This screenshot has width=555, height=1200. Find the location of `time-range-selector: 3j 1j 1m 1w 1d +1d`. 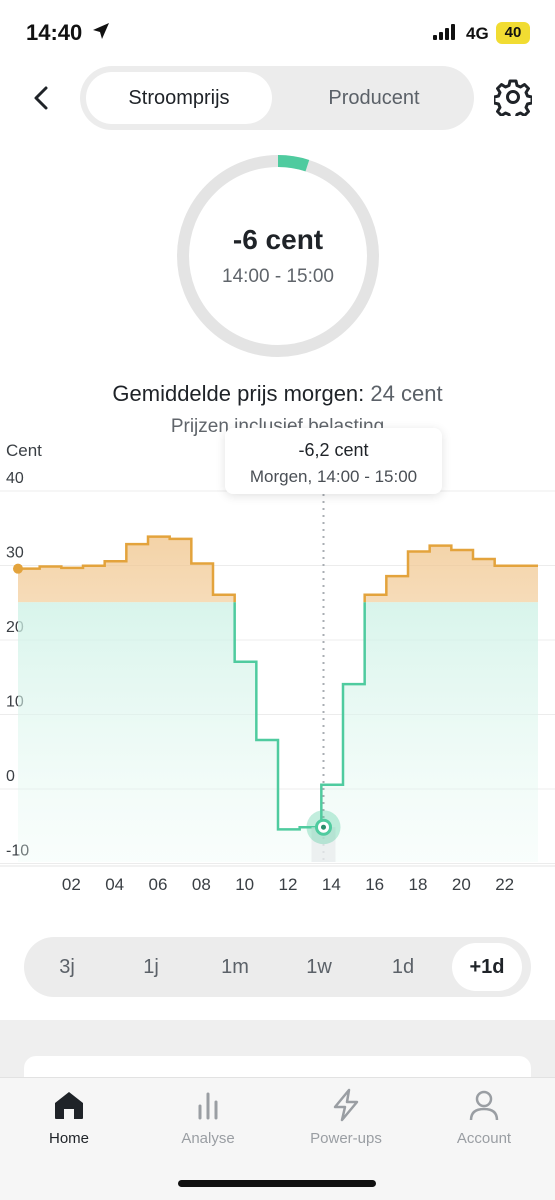

time-range-selector: 3j 1j 1m 1w 1d +1d is located at coordinates (277, 967).